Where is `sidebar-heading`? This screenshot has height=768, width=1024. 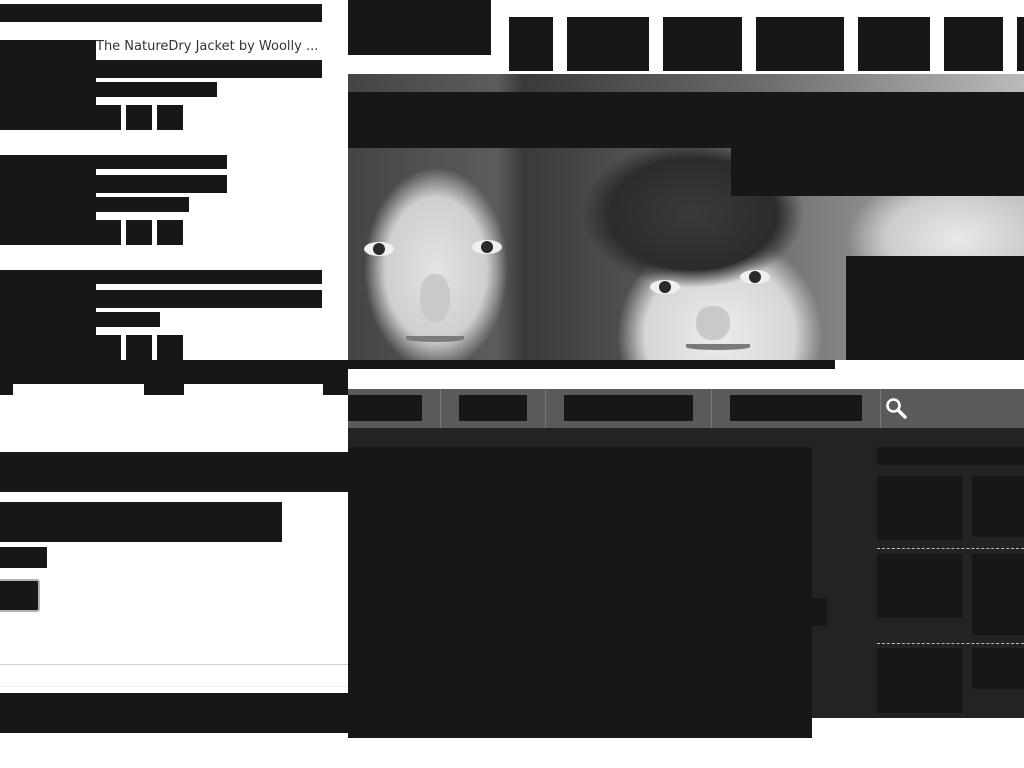 sidebar-heading is located at coordinates (950, 456).